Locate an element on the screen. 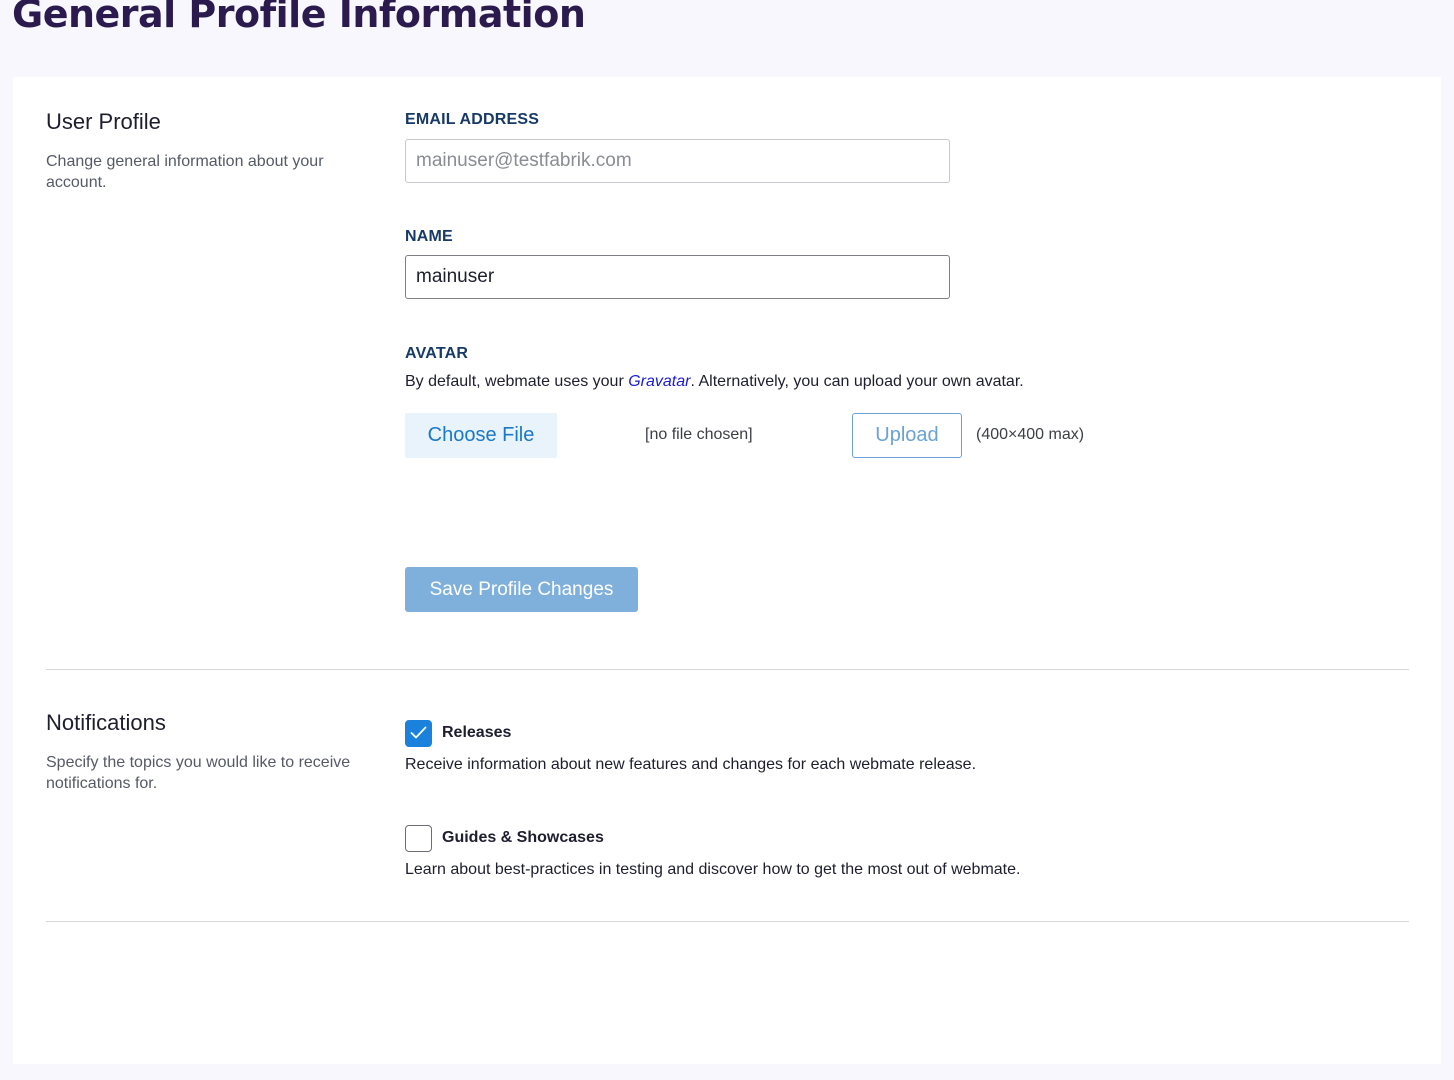 The height and width of the screenshot is (1080, 1454). checkmark-icon is located at coordinates (418, 732).